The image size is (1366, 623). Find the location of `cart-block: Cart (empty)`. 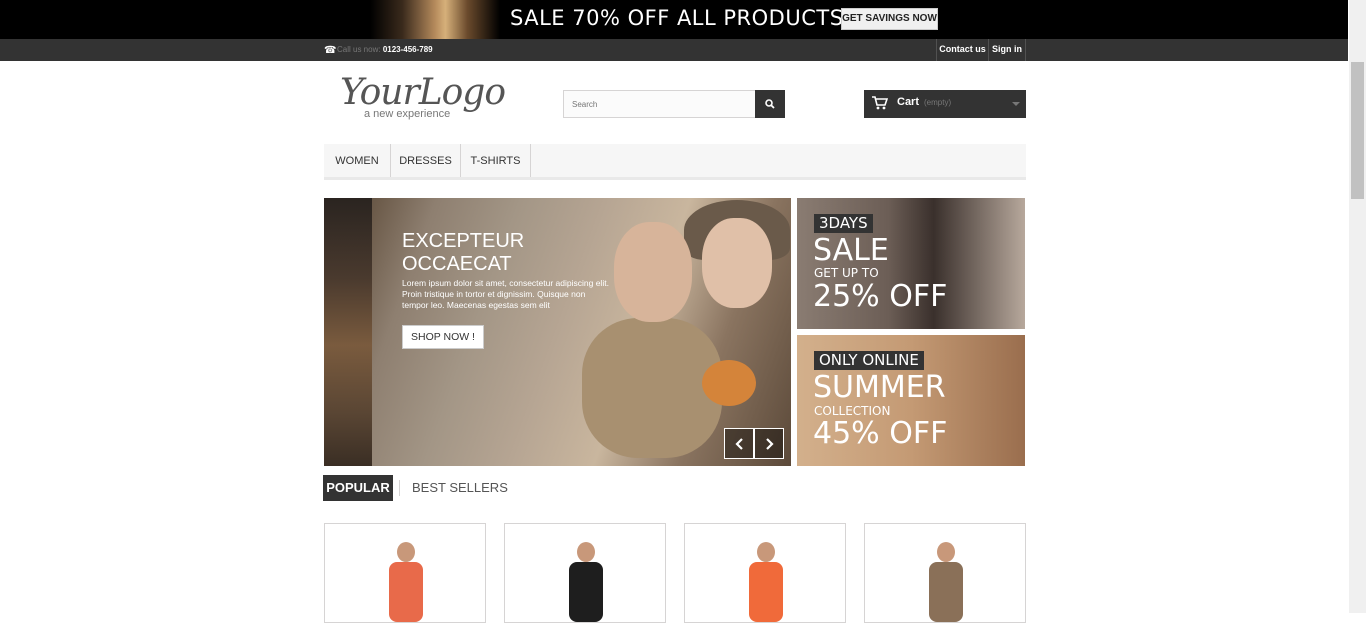

cart-block: Cart (empty) is located at coordinates (945, 104).